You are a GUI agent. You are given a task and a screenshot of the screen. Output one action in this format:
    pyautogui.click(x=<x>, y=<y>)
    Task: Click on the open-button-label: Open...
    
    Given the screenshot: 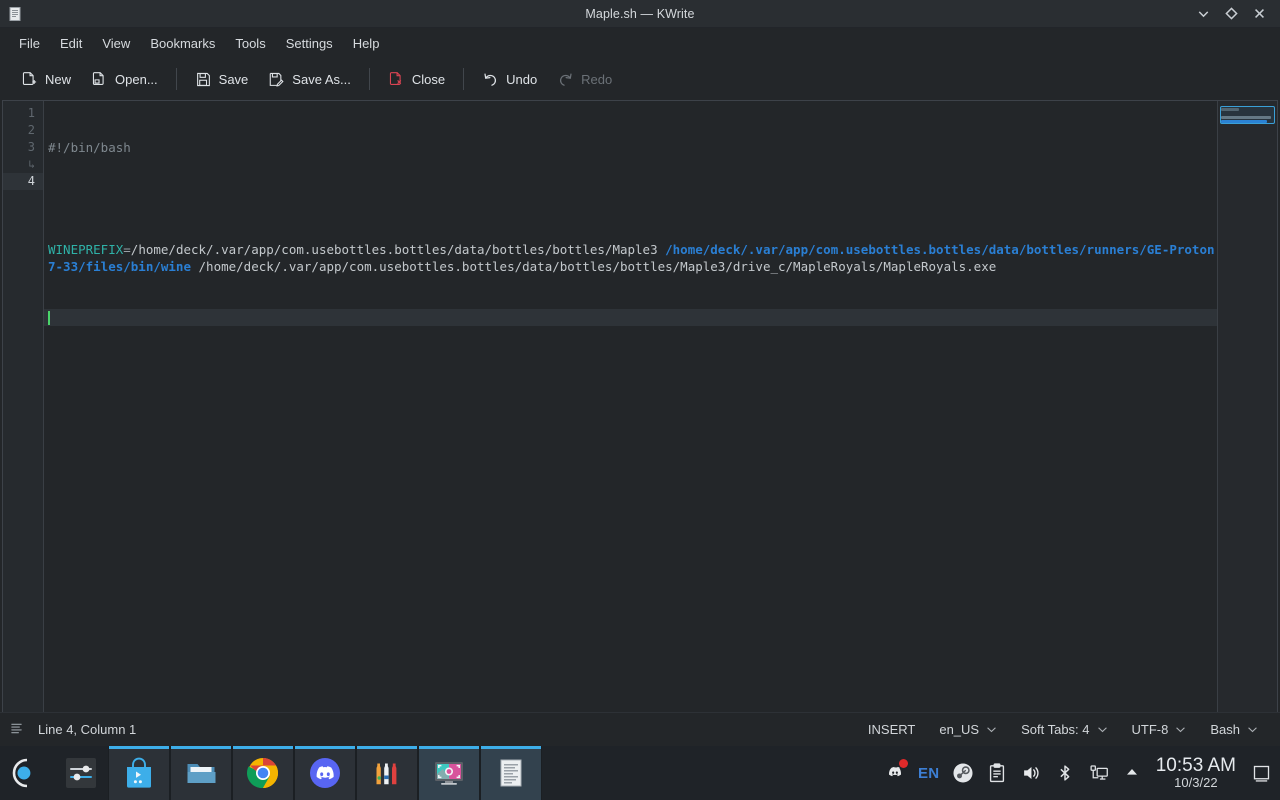 What is the action you would take?
    pyautogui.click(x=136, y=79)
    